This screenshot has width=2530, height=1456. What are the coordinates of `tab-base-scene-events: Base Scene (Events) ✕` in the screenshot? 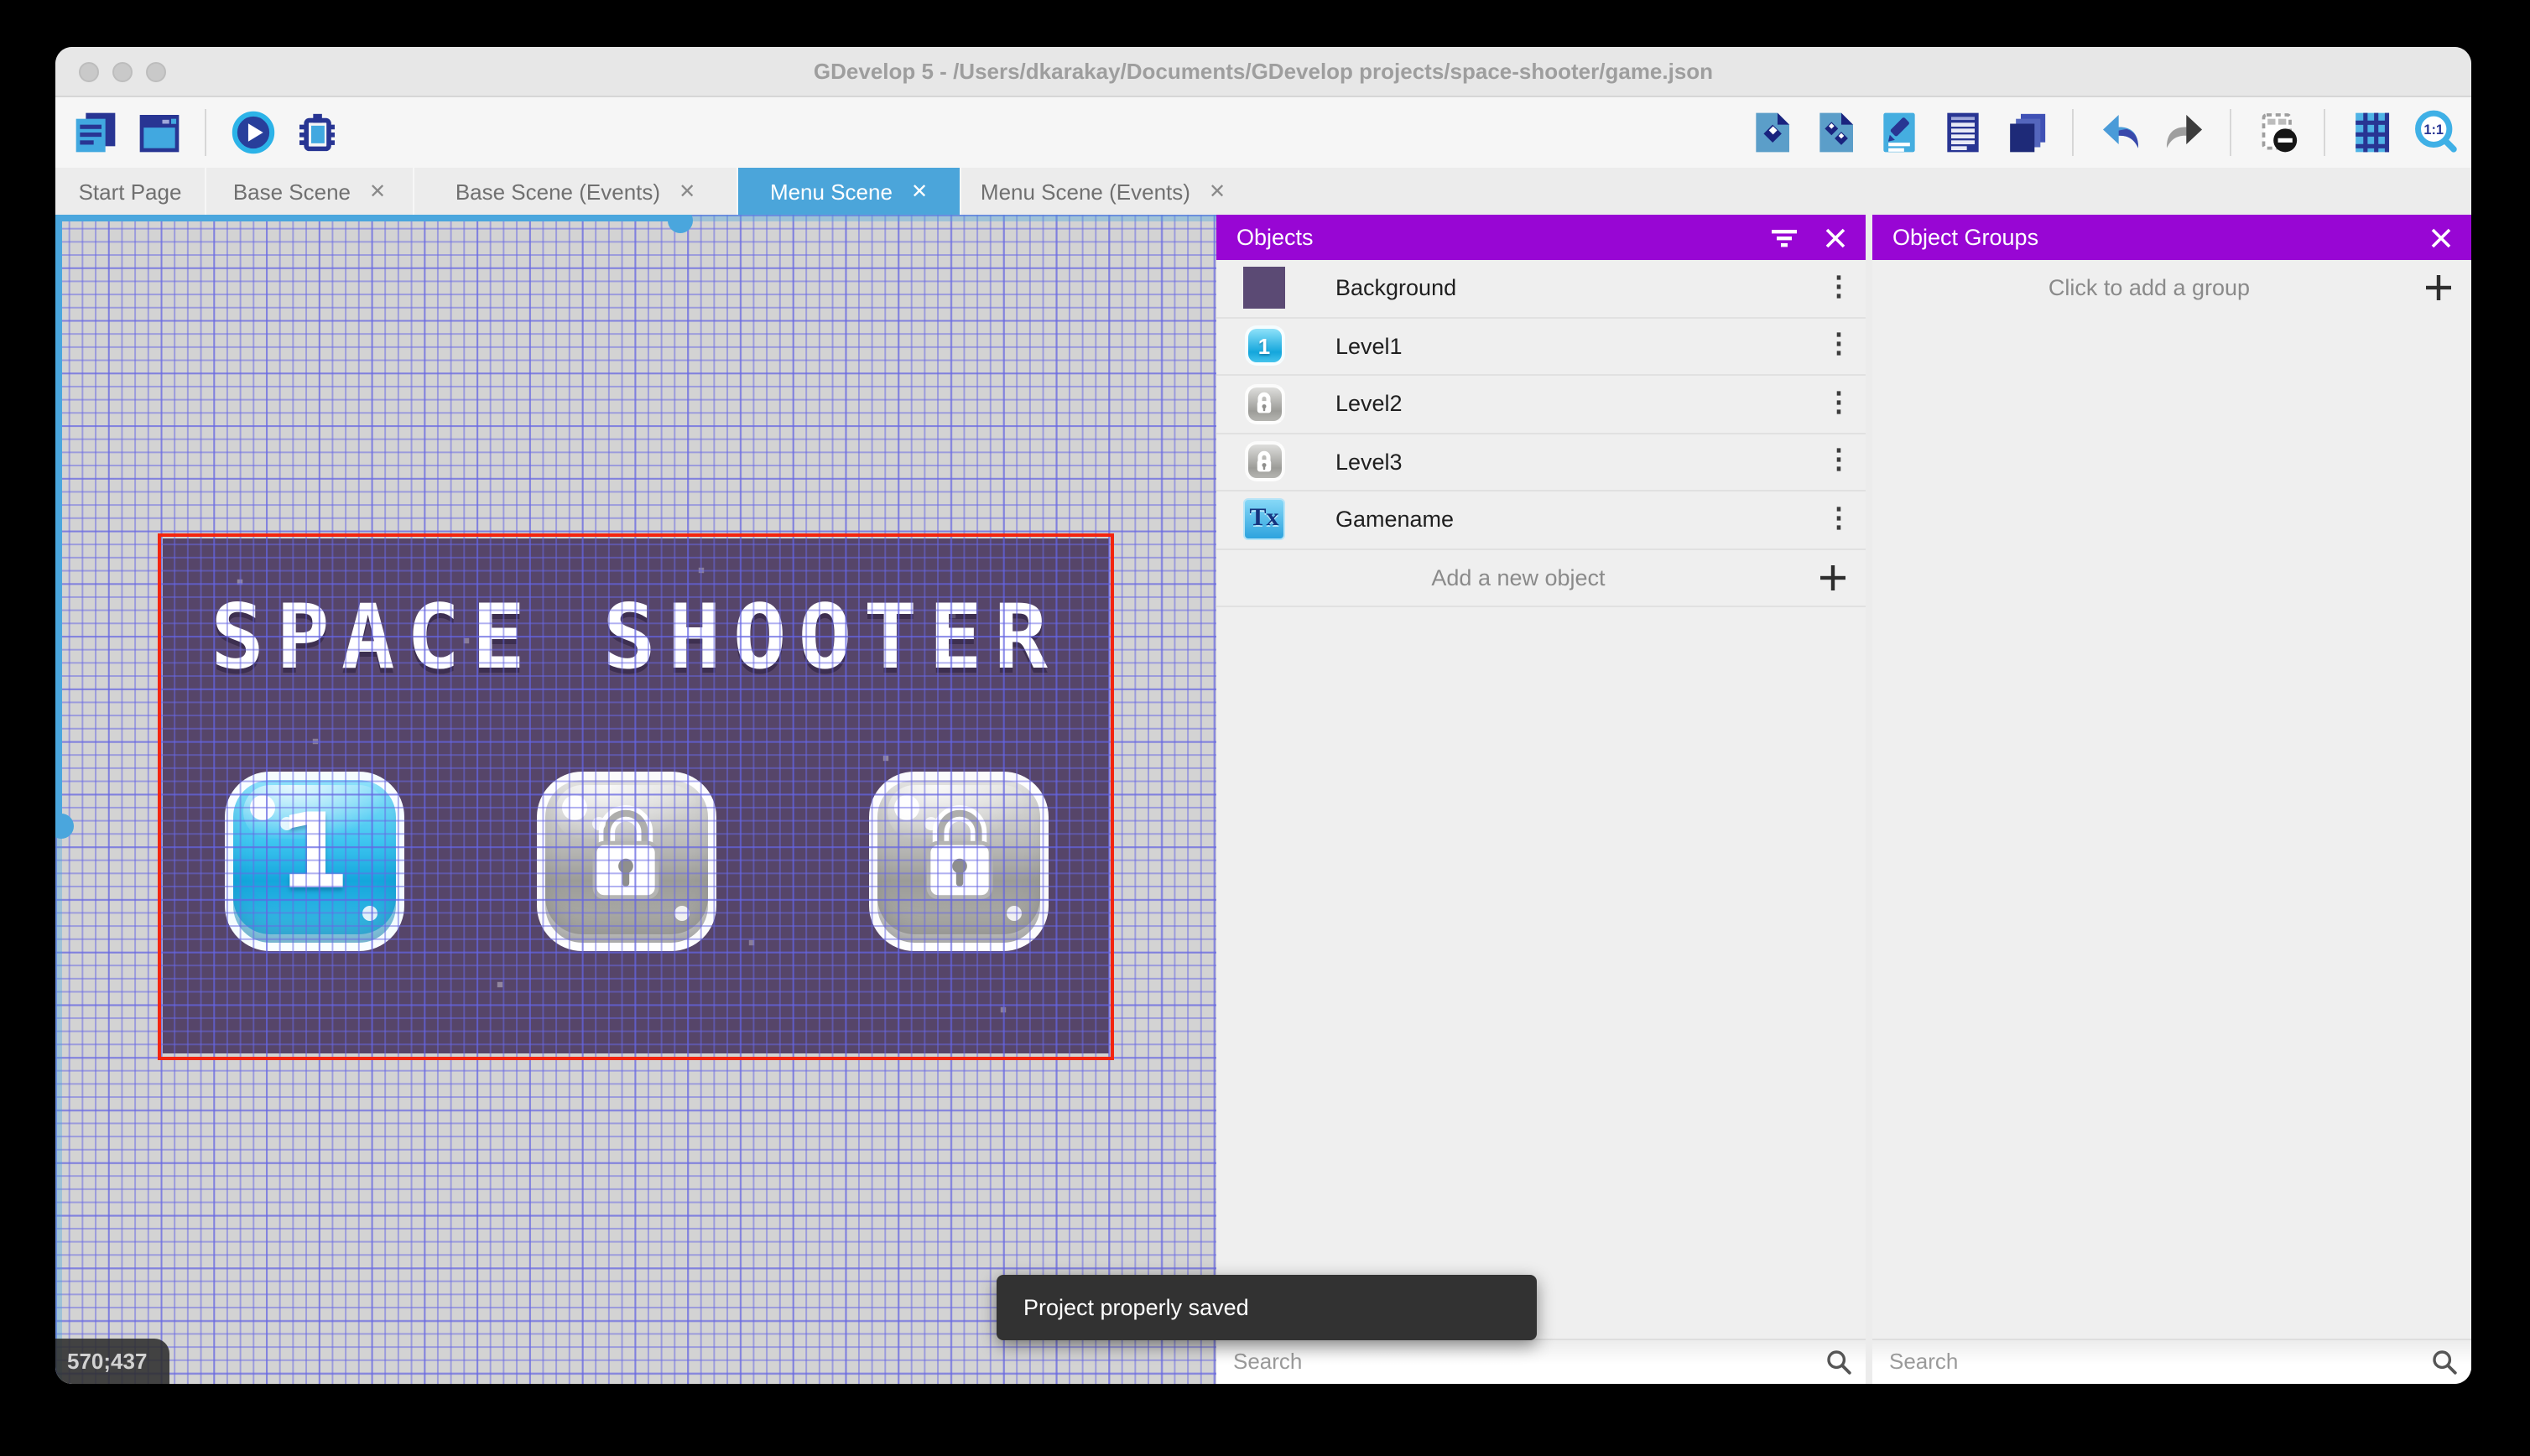 It's located at (575, 191).